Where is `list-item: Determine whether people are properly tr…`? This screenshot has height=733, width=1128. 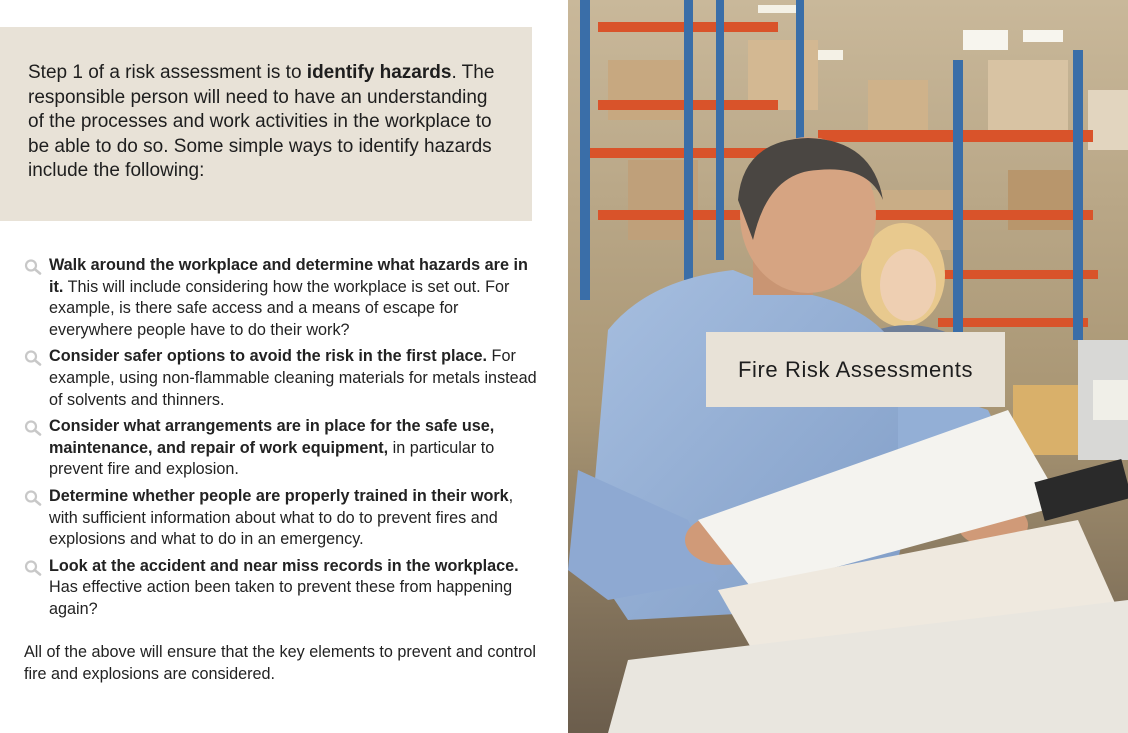 list-item: Determine whether people are properly tr… is located at coordinates (279, 518).